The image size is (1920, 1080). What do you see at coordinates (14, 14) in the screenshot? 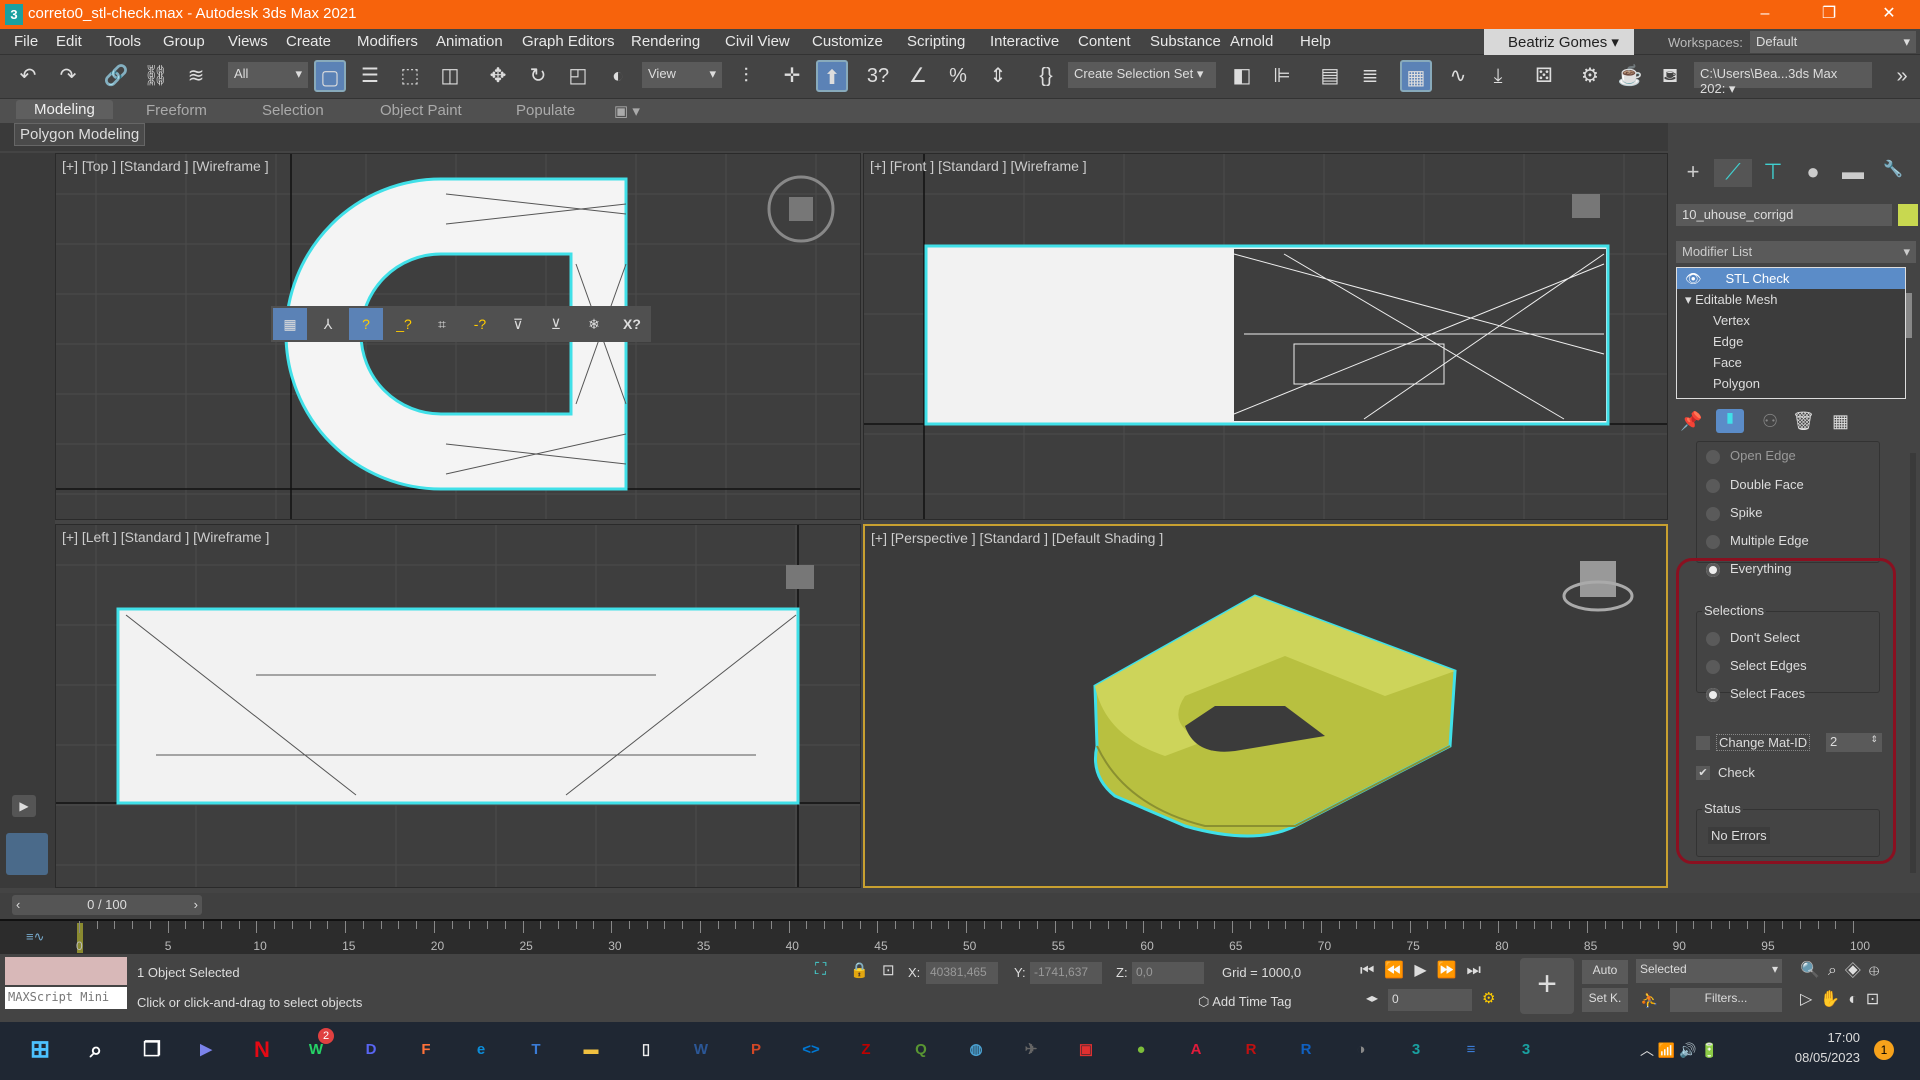
I see `3dsmax-app-icon: 3` at bounding box center [14, 14].